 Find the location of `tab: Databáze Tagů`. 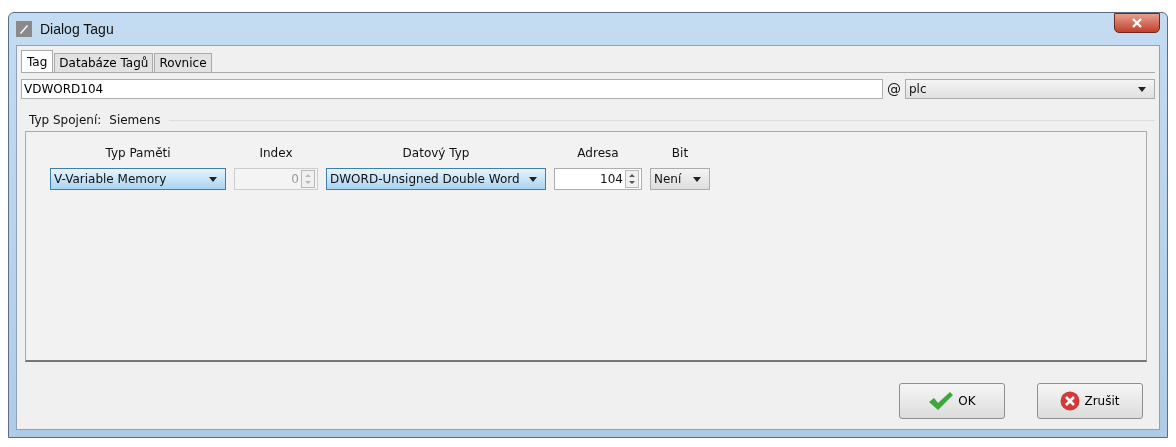

tab: Databáze Tagů is located at coordinates (104, 62).